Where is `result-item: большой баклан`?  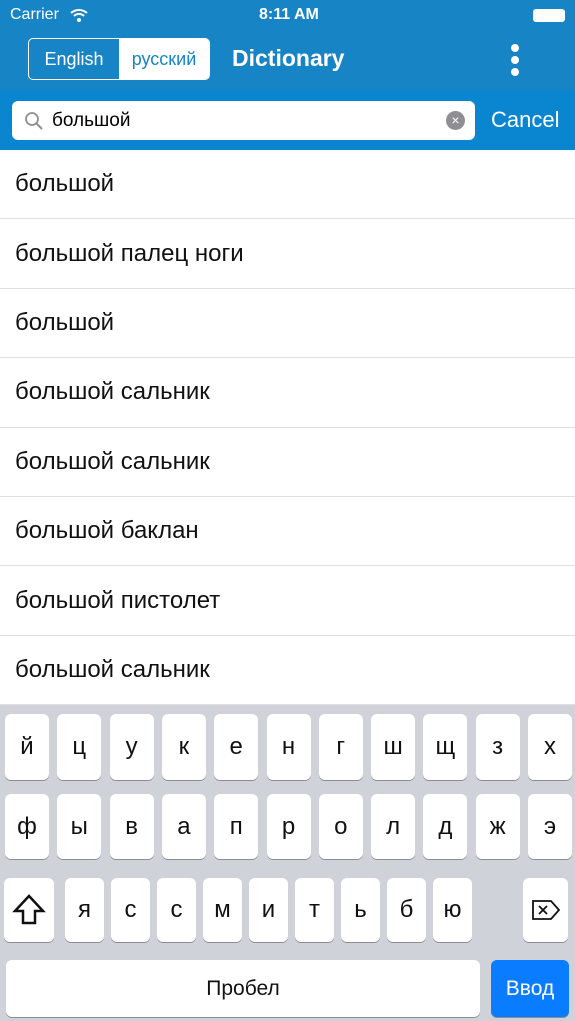 result-item: большой баклан is located at coordinates (287, 532).